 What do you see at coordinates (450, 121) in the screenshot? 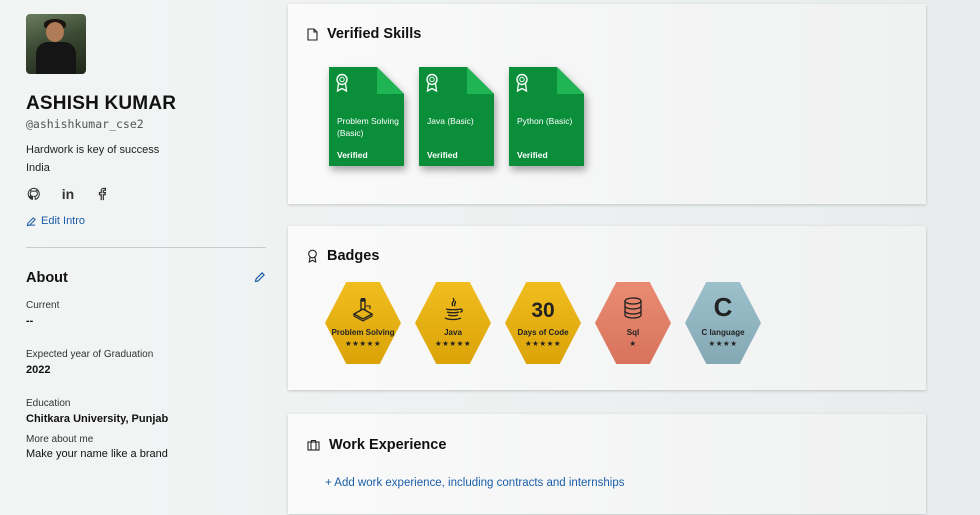
I see `skill-name: Java (Basic)` at bounding box center [450, 121].